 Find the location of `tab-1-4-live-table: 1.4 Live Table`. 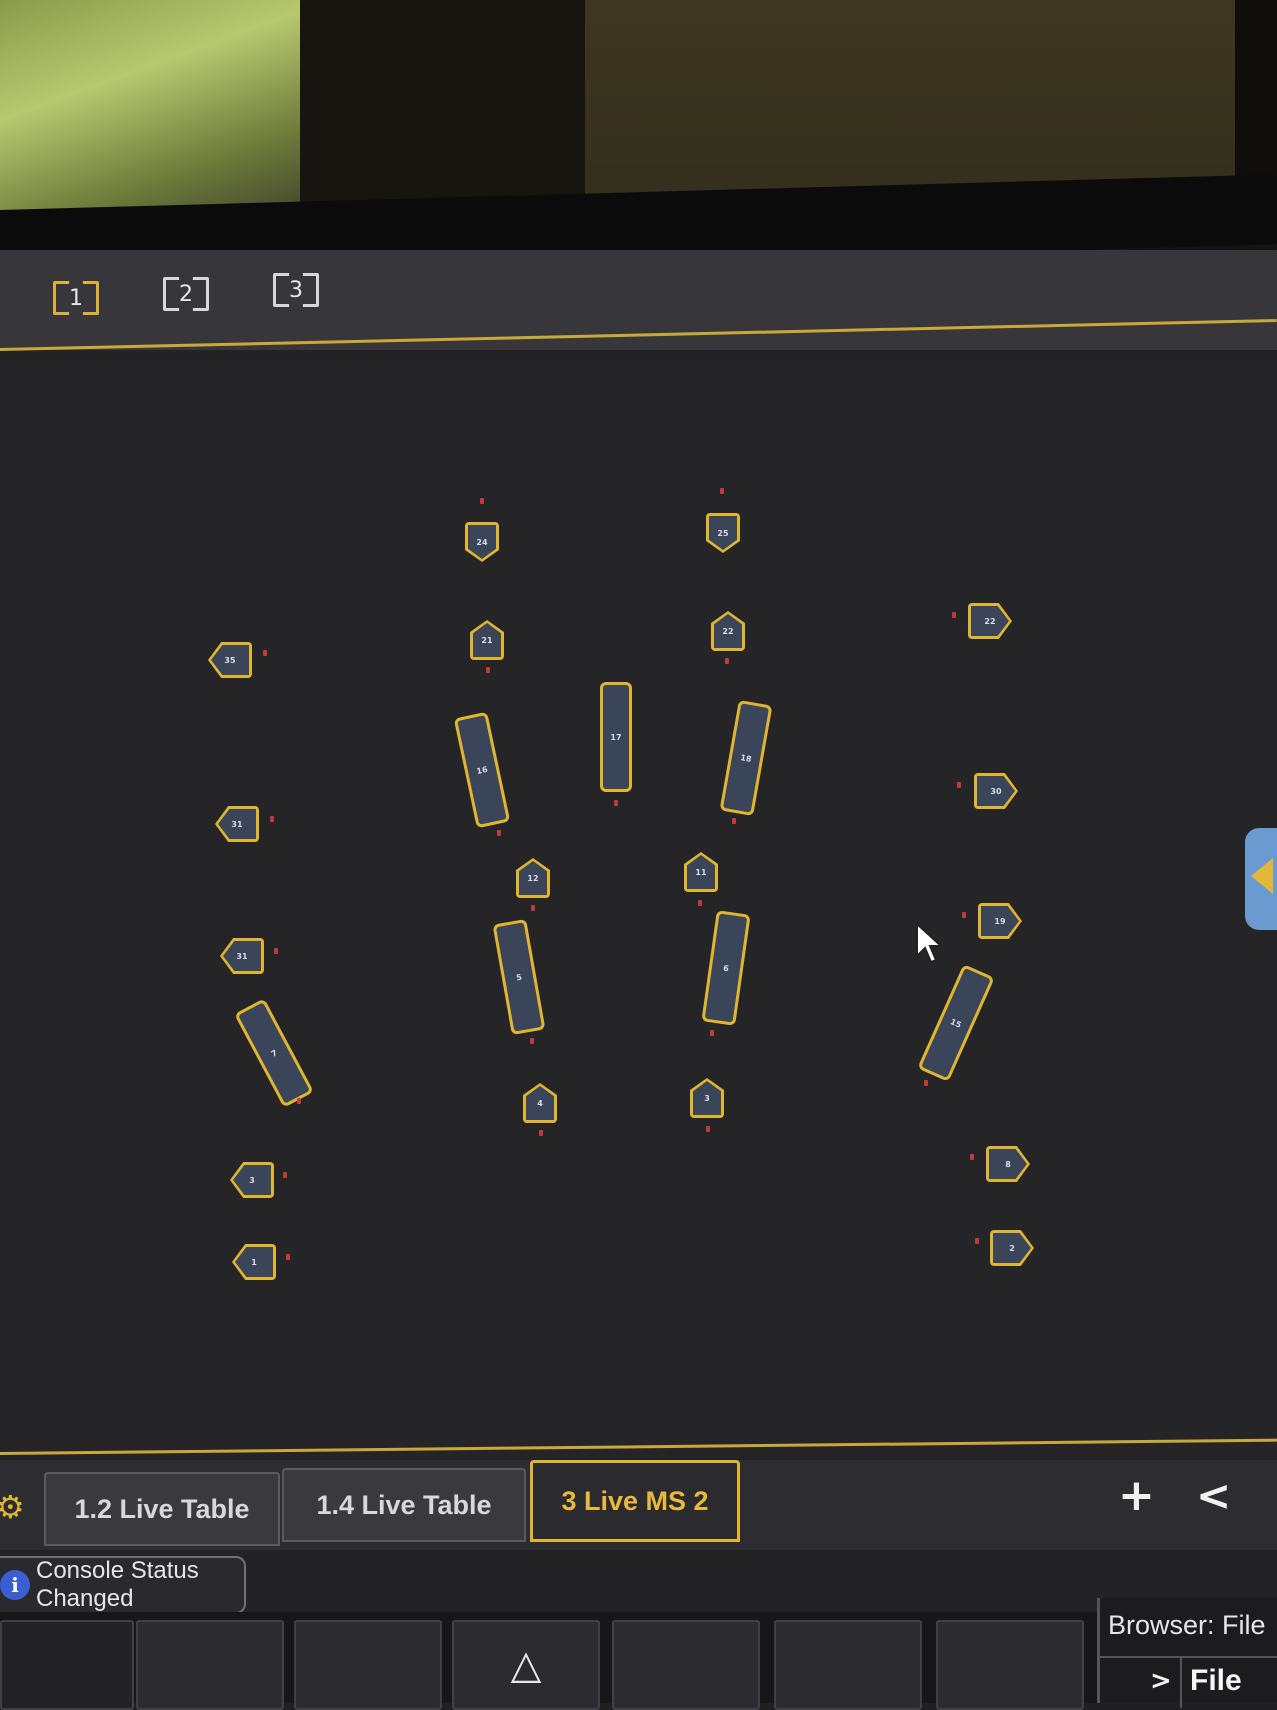

tab-1-4-live-table: 1.4 Live Table is located at coordinates (404, 1505).